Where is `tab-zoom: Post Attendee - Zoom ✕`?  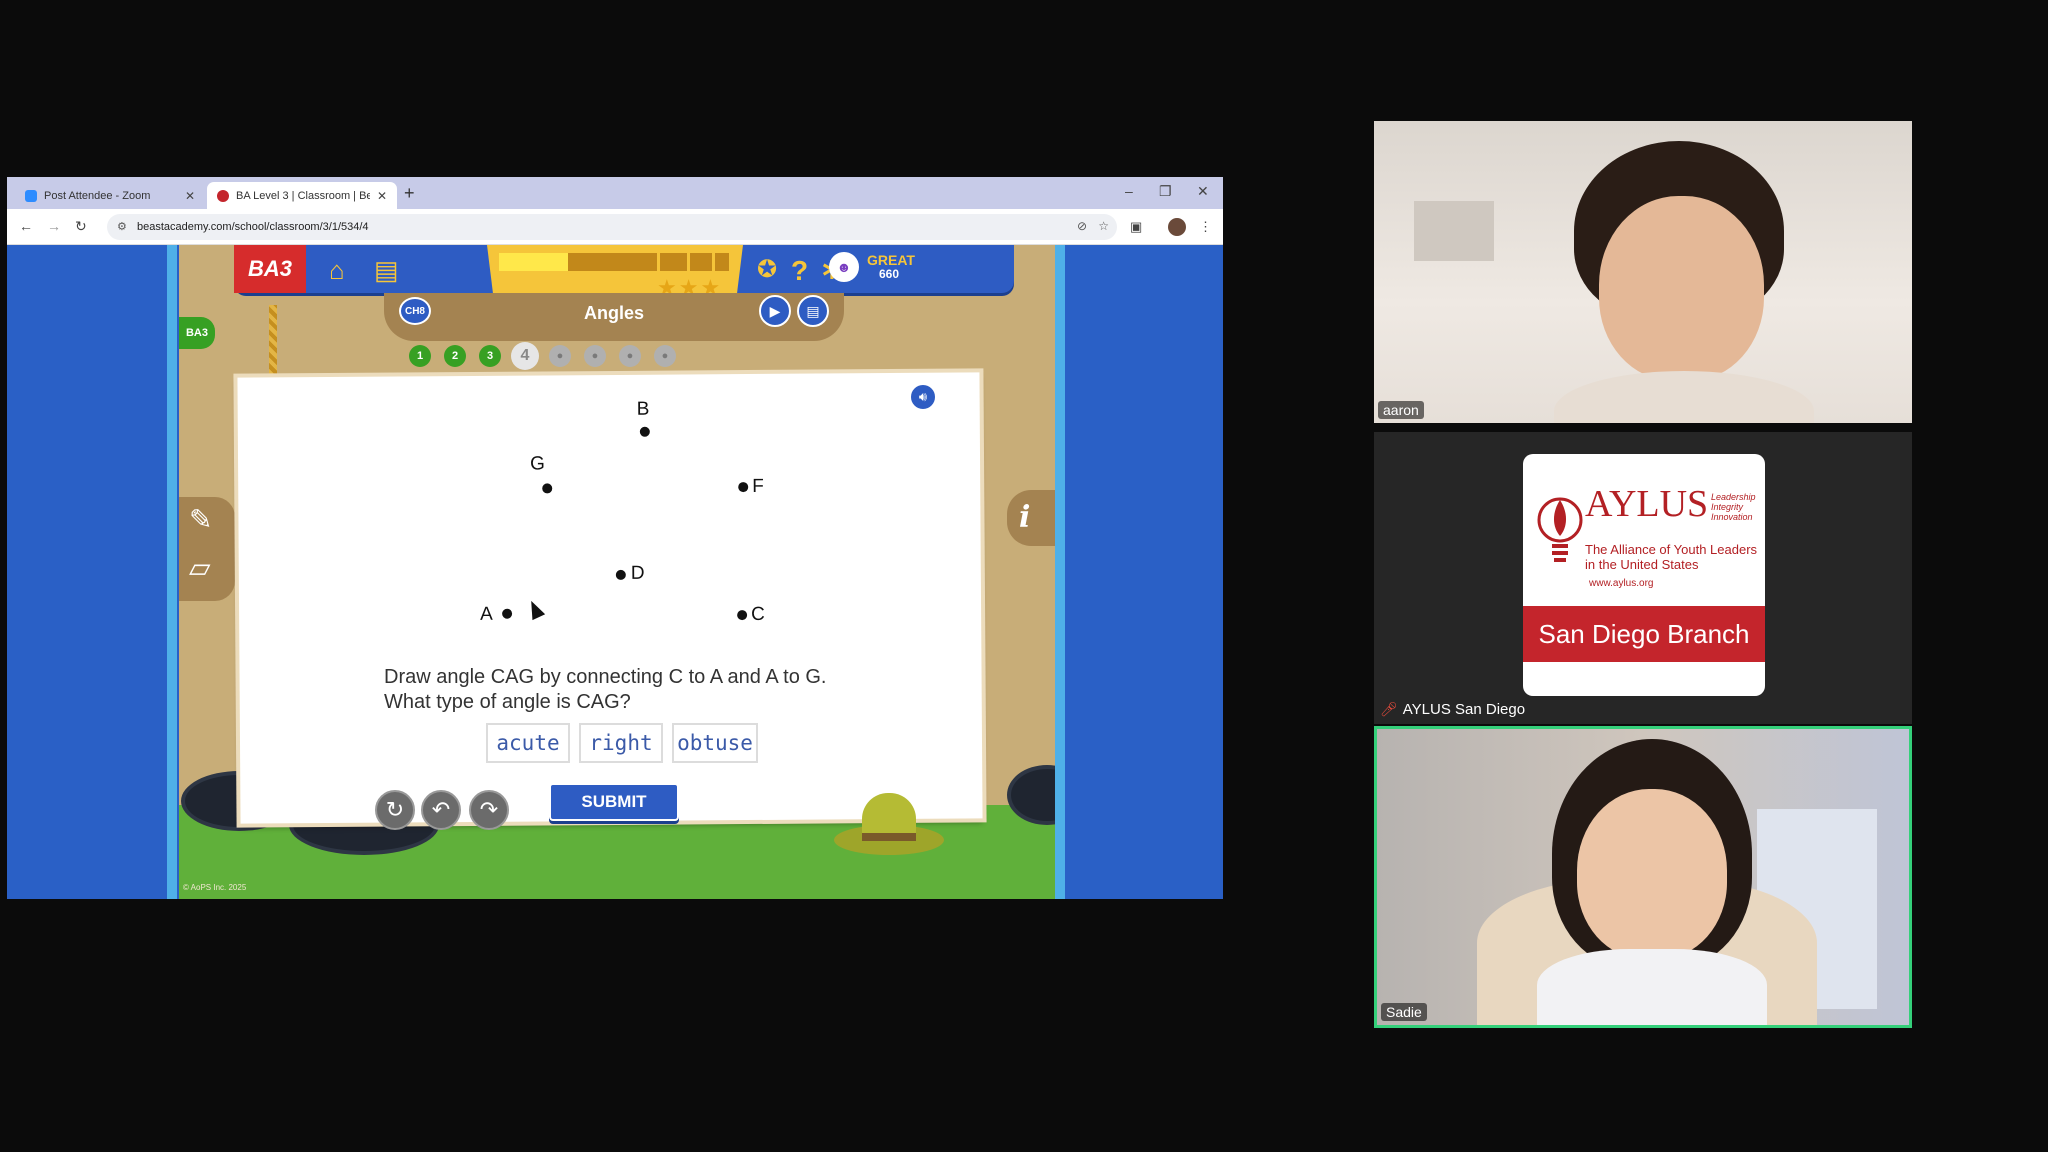
tab-zoom: Post Attendee - Zoom ✕ is located at coordinates (110, 195).